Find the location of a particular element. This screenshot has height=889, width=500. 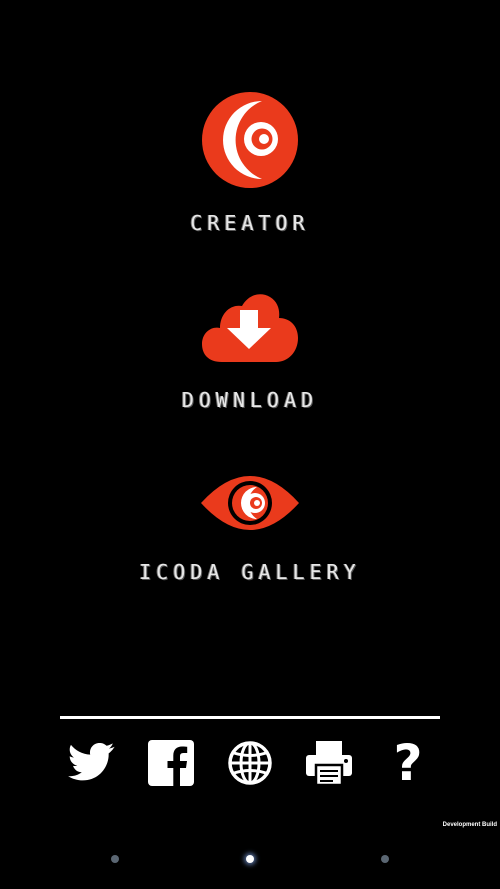

print-button is located at coordinates (329, 763).